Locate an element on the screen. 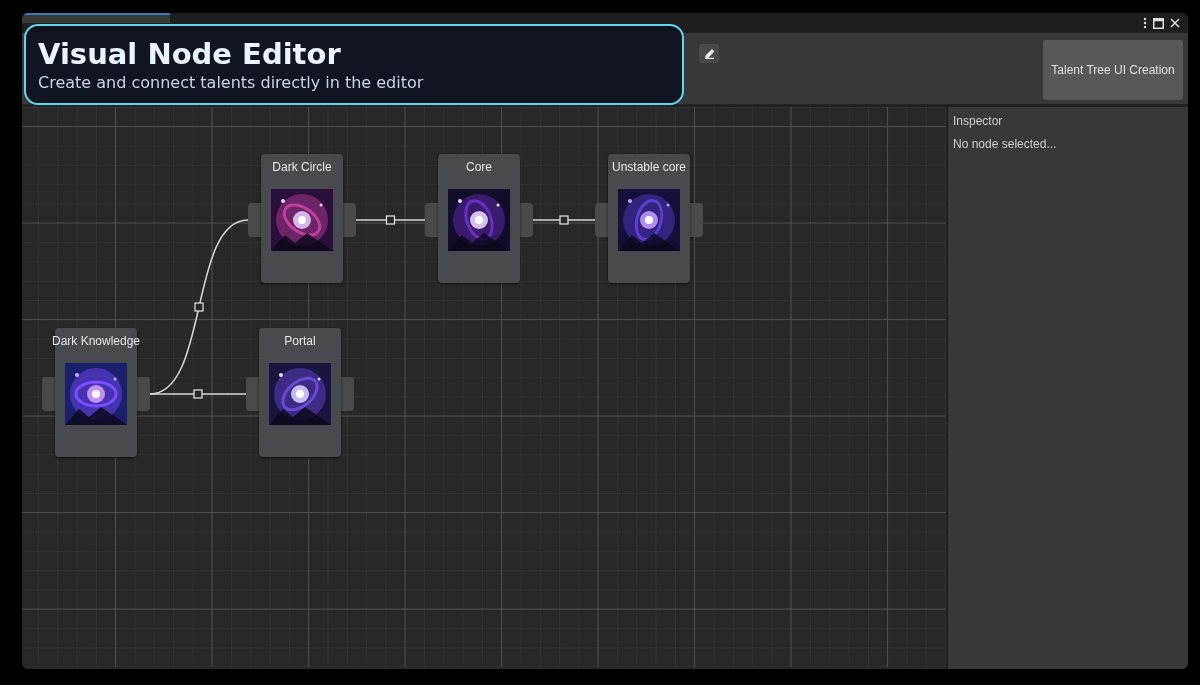  talent-node: Core is located at coordinates (479, 218).